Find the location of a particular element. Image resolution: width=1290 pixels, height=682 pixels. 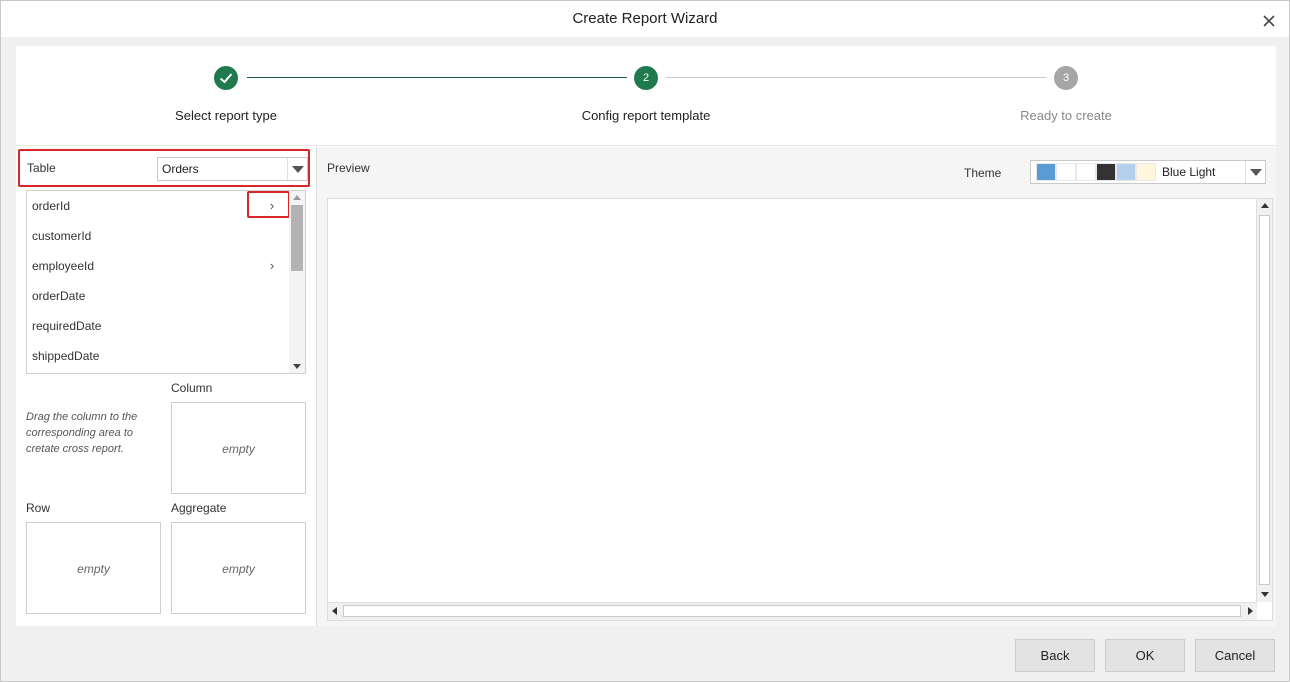

field-name: employeeId is located at coordinates (63, 266).